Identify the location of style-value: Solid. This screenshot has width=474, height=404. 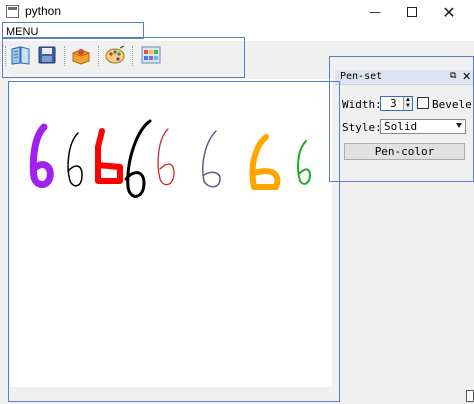
(401, 126).